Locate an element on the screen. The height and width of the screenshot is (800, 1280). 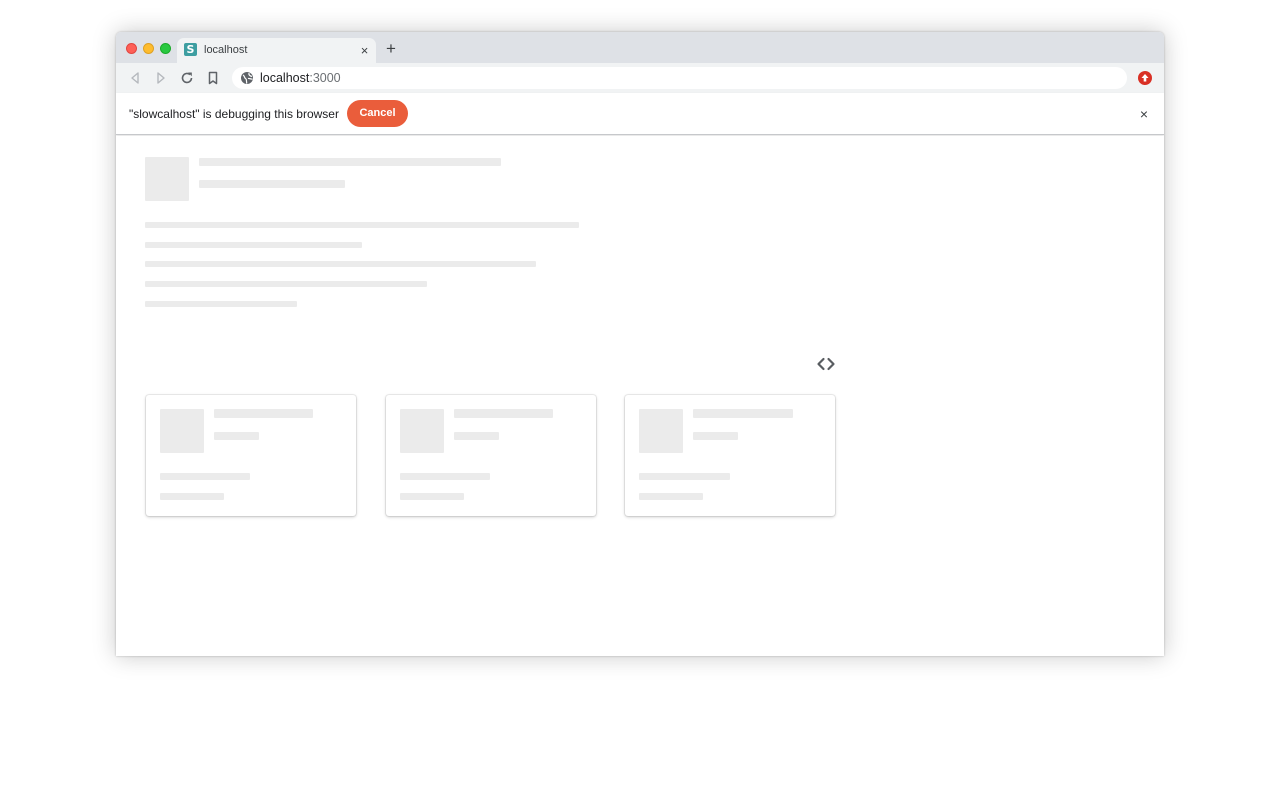
bookmark-icon is located at coordinates (213, 78).